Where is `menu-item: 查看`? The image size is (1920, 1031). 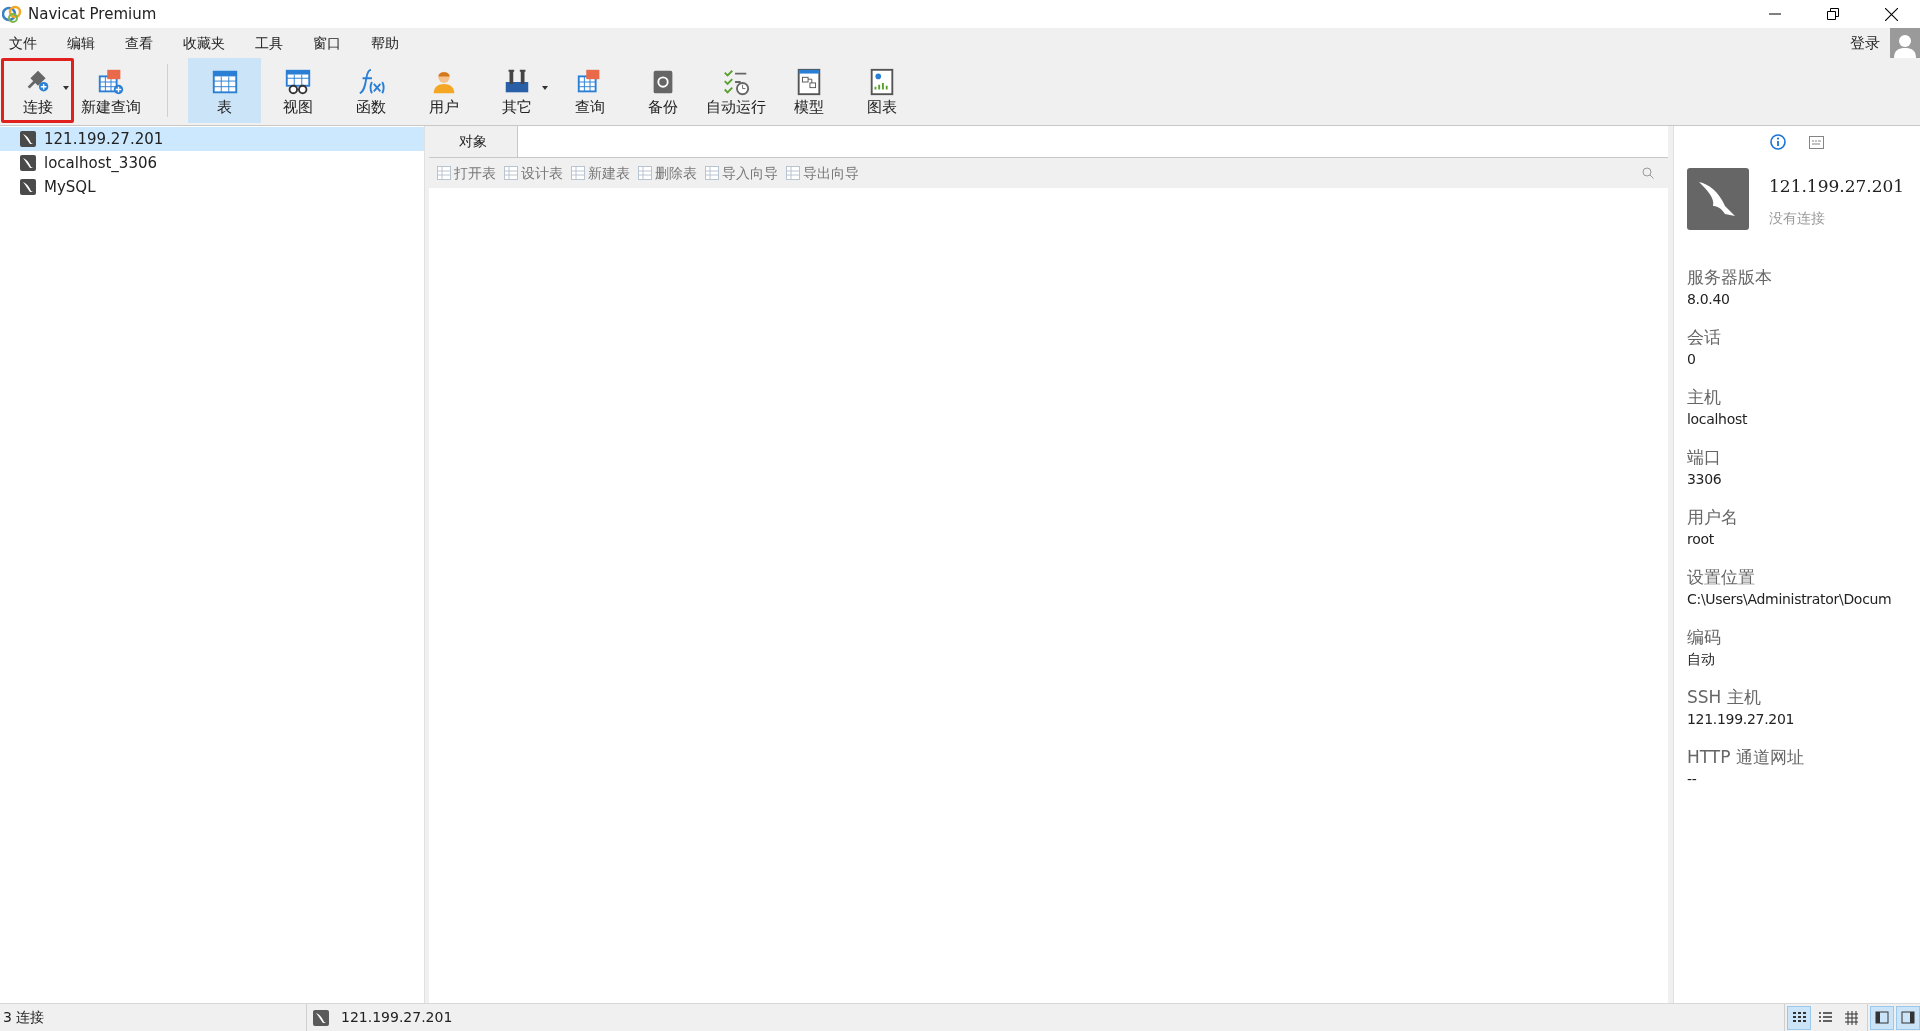 menu-item: 查看 is located at coordinates (139, 43).